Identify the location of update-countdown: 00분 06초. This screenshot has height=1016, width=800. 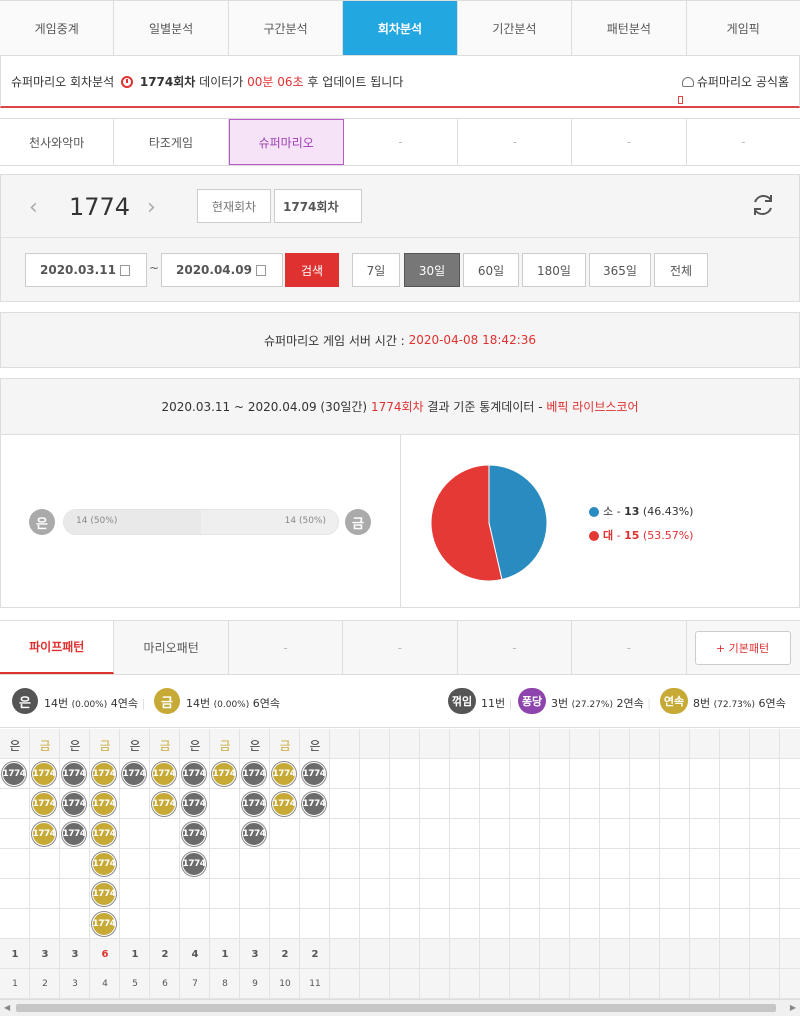
(275, 82).